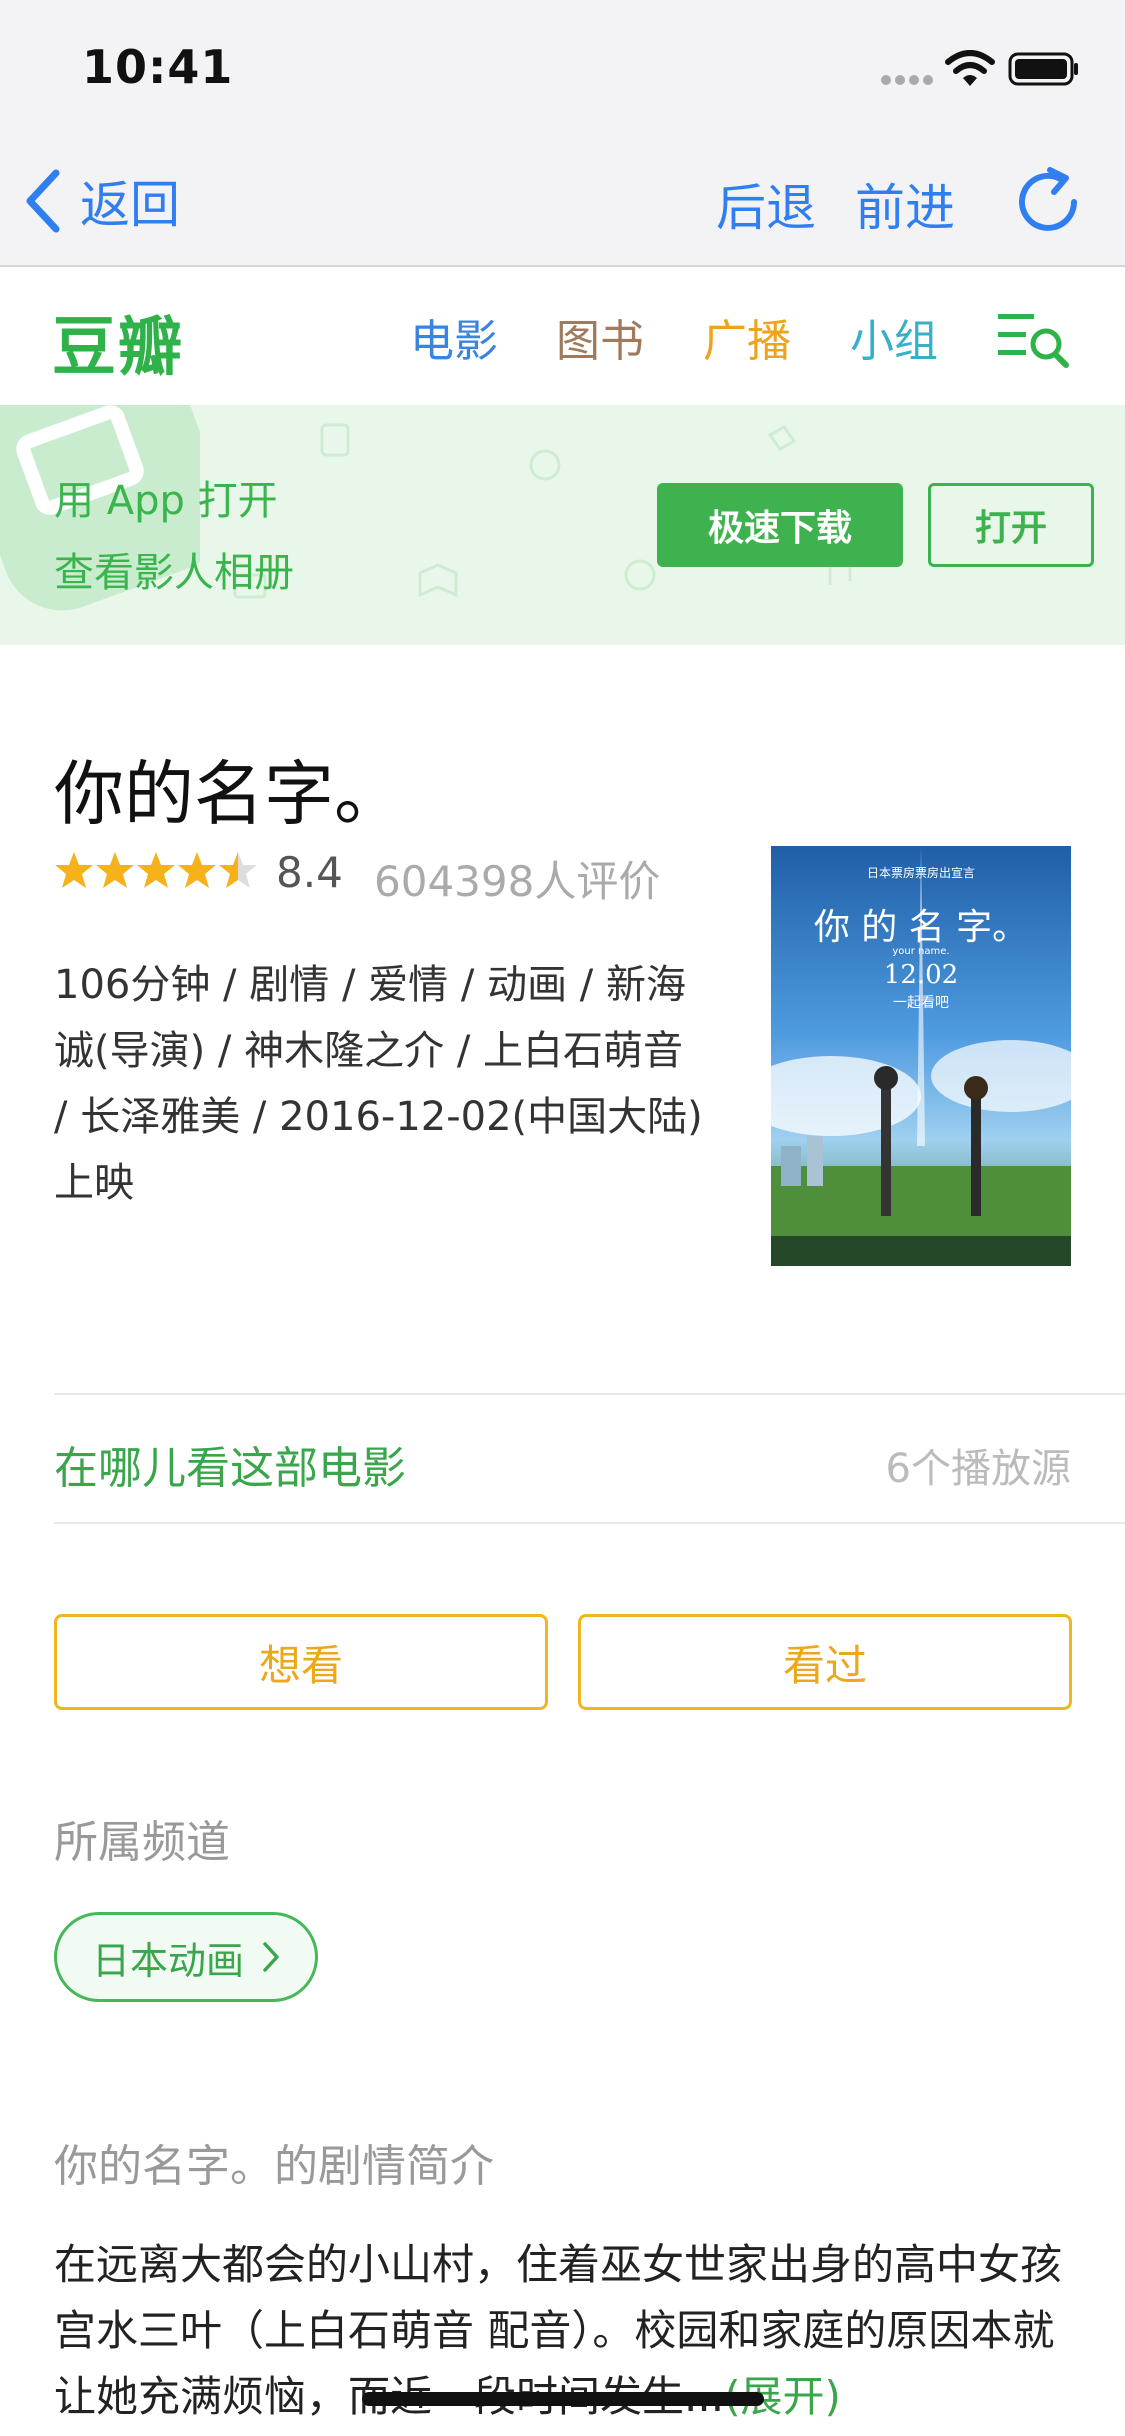 This screenshot has height=2436, width=1125. I want to click on poster-date-sub: 一起看吧, so click(921, 1003).